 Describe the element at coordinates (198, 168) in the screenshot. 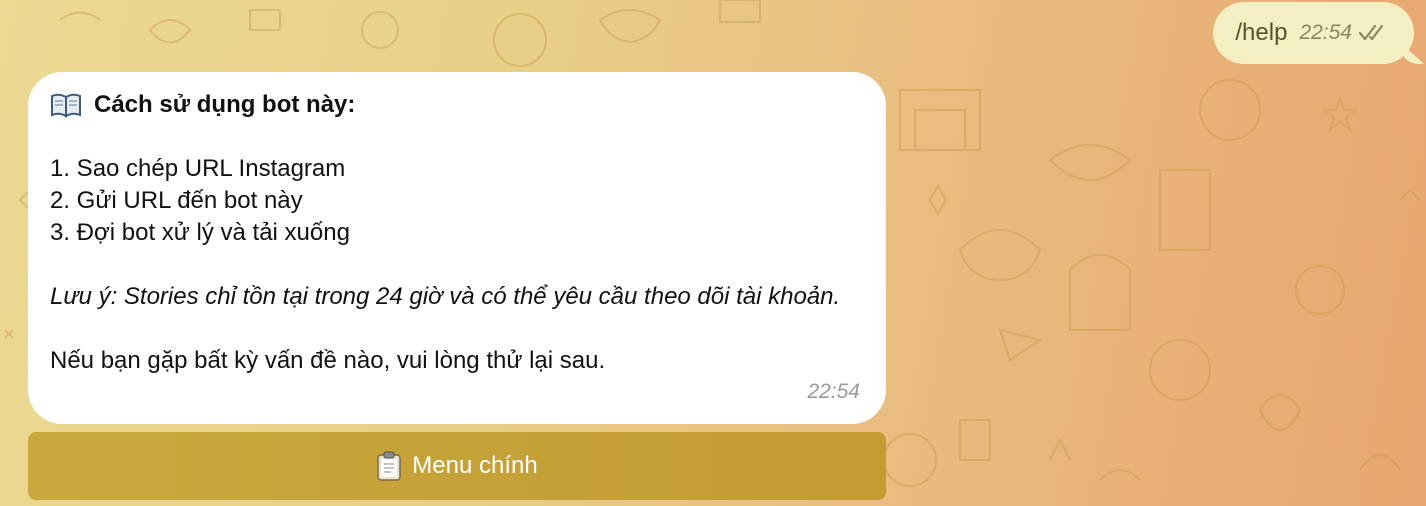

I see `step-item: 1. Sao chép URL Instagram` at that location.